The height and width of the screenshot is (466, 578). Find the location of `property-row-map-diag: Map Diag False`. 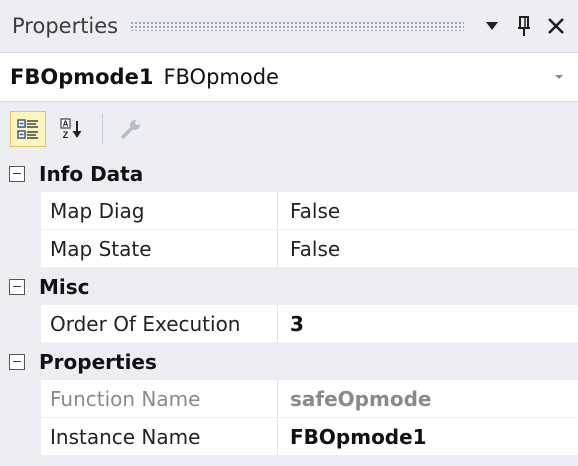

property-row-map-diag: Map Diag False is located at coordinates (289, 211).